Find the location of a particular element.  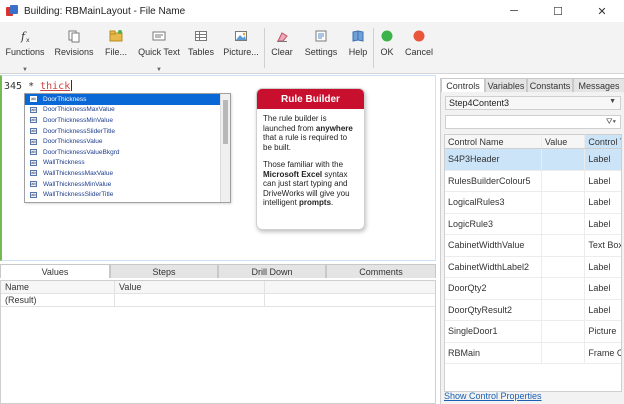

right-tab-bar: Controls Variables Constants Messages is located at coordinates (532, 85).